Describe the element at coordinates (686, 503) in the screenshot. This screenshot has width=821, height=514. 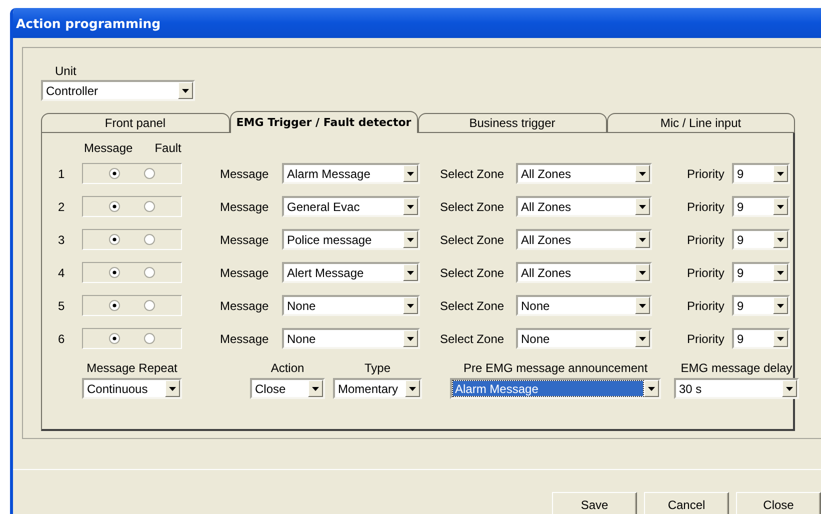
I see `dialog-button: Cancel` at that location.